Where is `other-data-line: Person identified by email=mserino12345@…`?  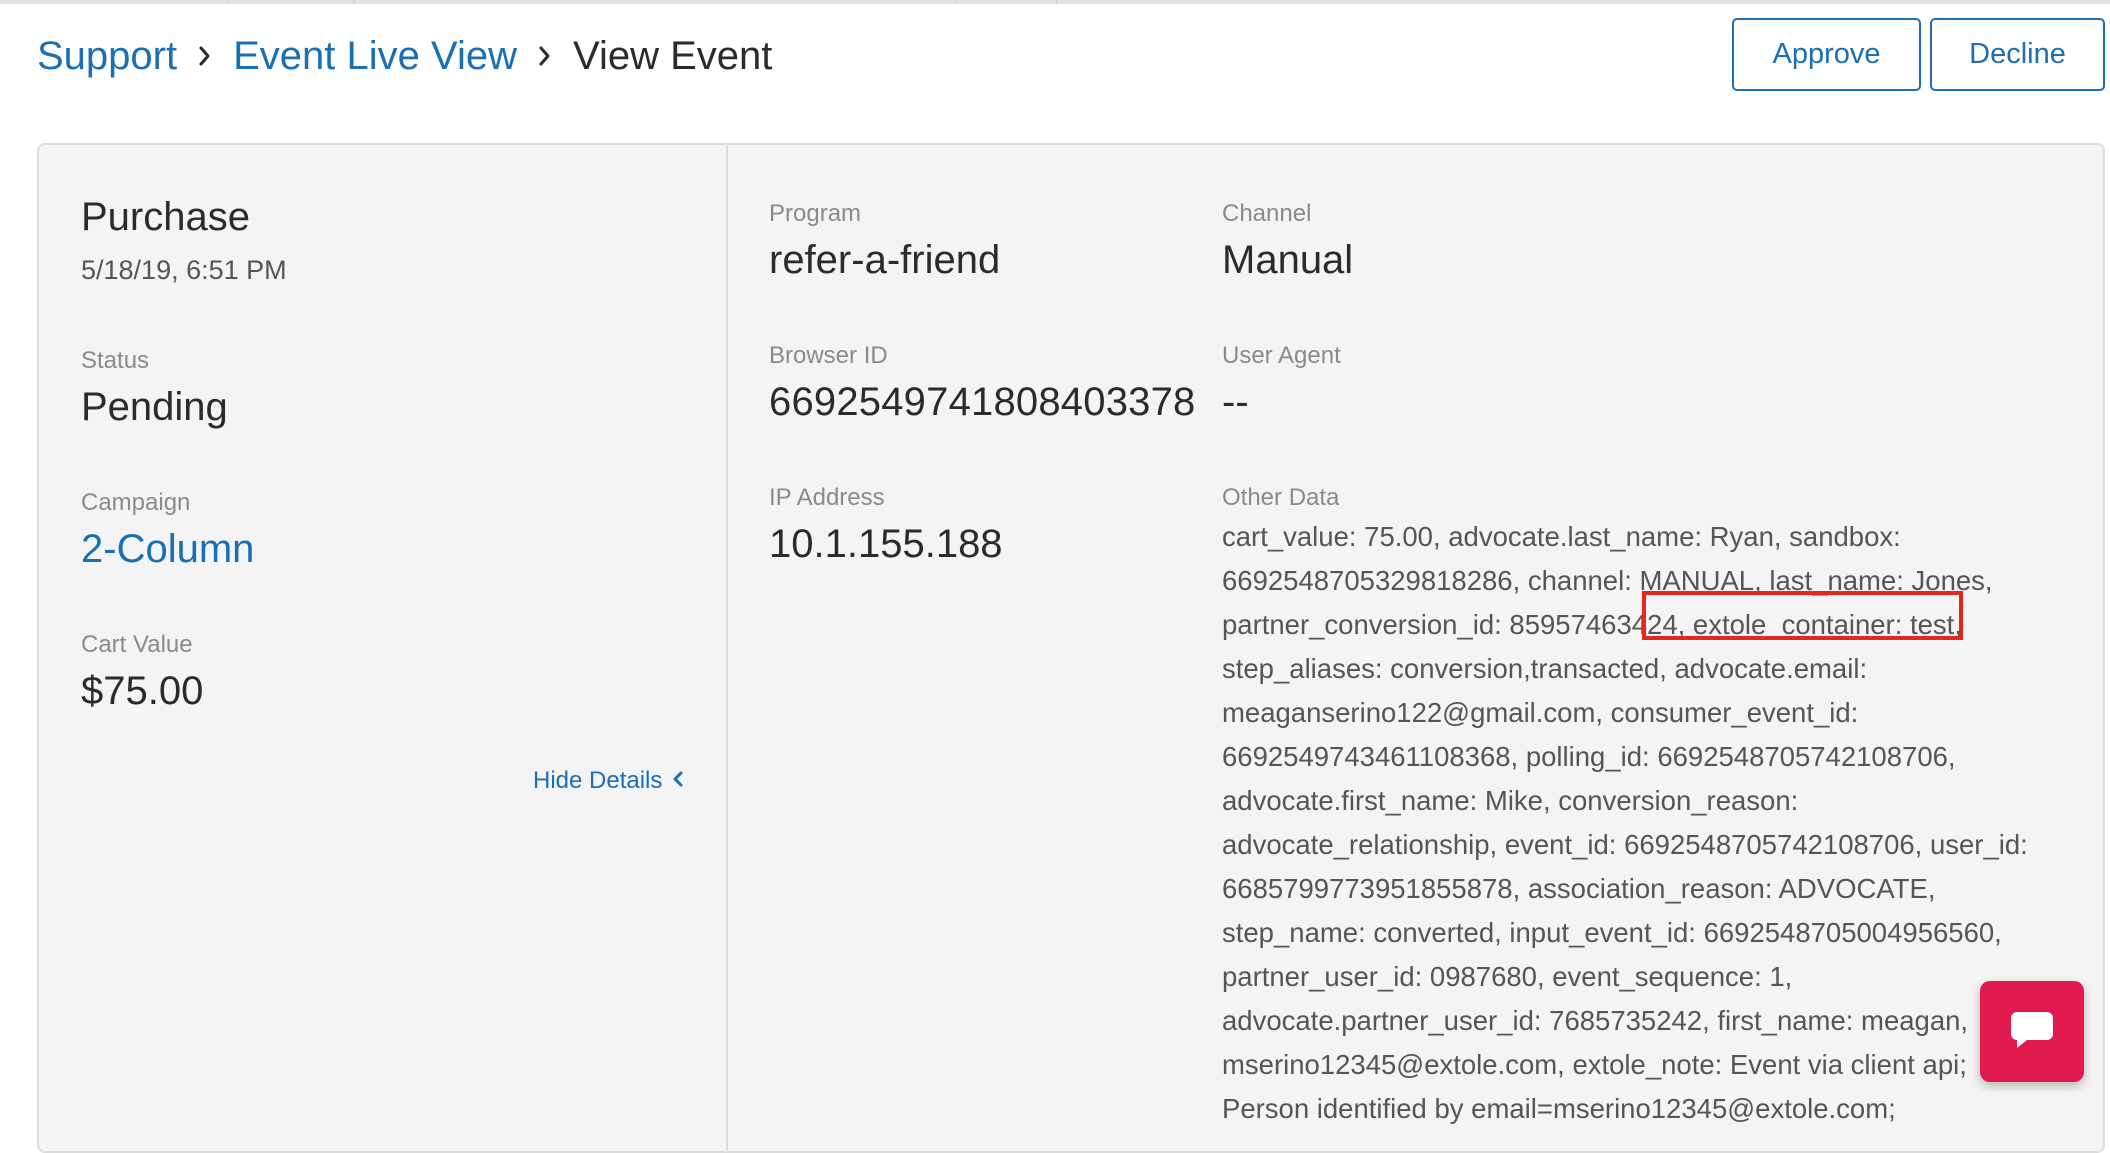 other-data-line: Person identified by email=mserino12345@… is located at coordinates (1559, 1108).